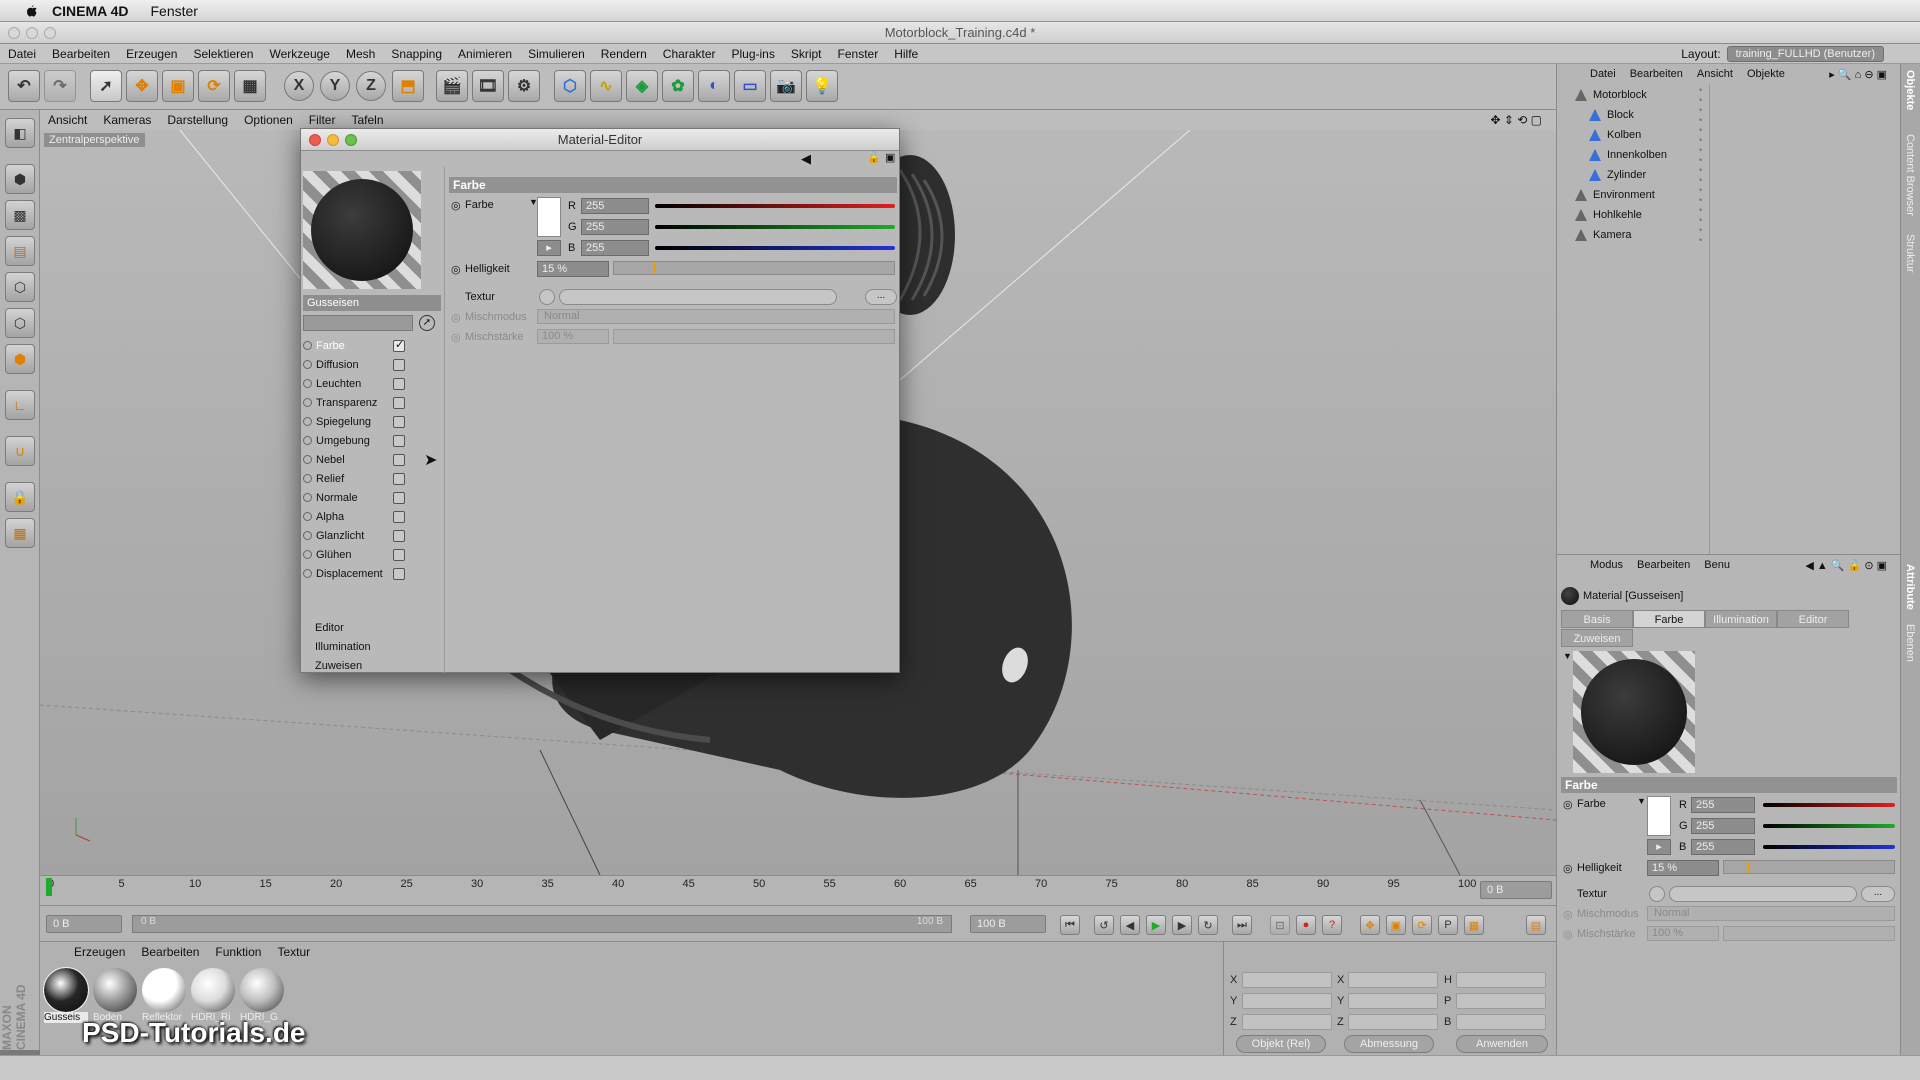  Describe the element at coordinates (1389, 1044) in the screenshot. I see `coord-size-mode-dropdown: Abmessung` at that location.